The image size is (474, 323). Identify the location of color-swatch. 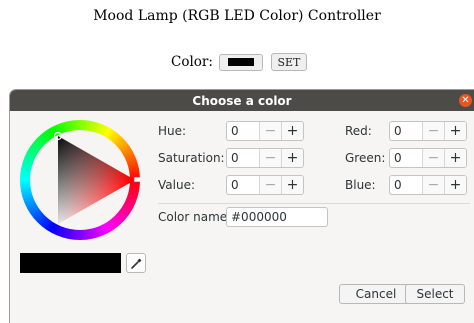
(240, 62).